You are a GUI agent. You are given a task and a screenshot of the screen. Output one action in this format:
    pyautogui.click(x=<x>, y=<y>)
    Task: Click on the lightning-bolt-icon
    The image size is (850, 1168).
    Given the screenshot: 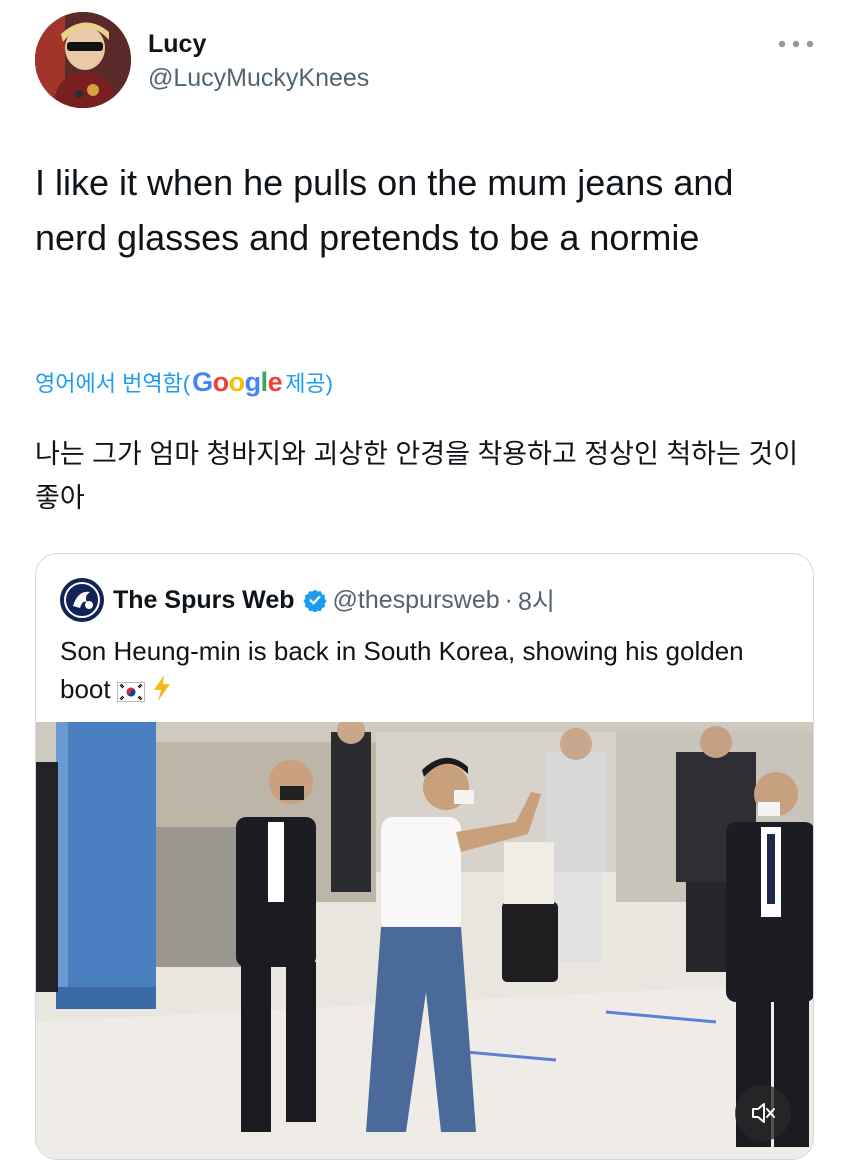 What is the action you would take?
    pyautogui.click(x=162, y=693)
    